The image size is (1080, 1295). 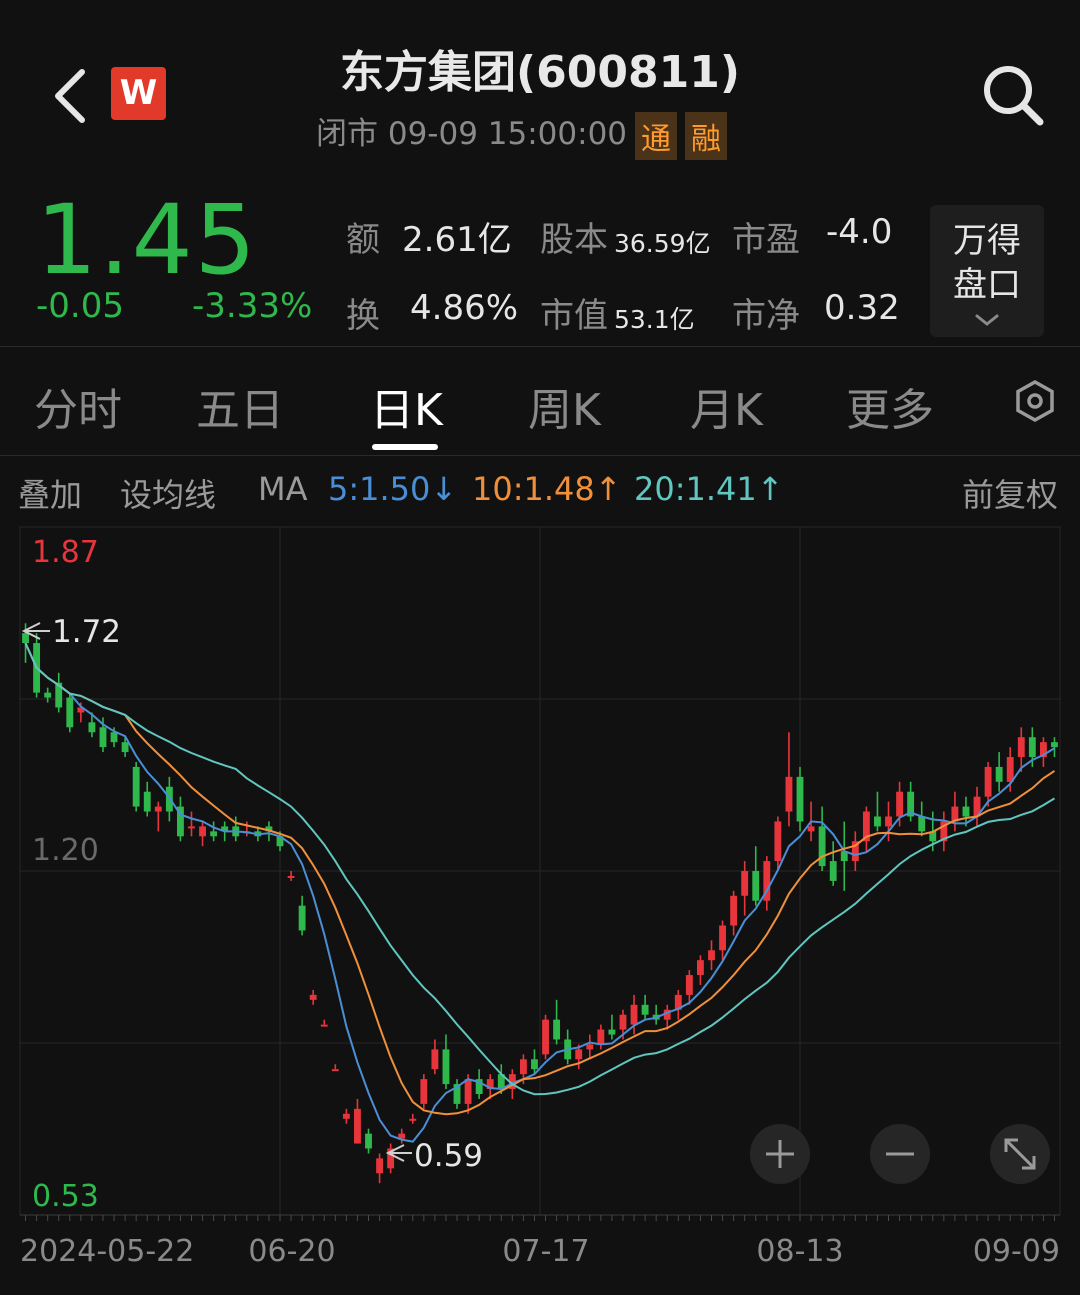 What do you see at coordinates (900, 1154) in the screenshot?
I see `zoom-out-button` at bounding box center [900, 1154].